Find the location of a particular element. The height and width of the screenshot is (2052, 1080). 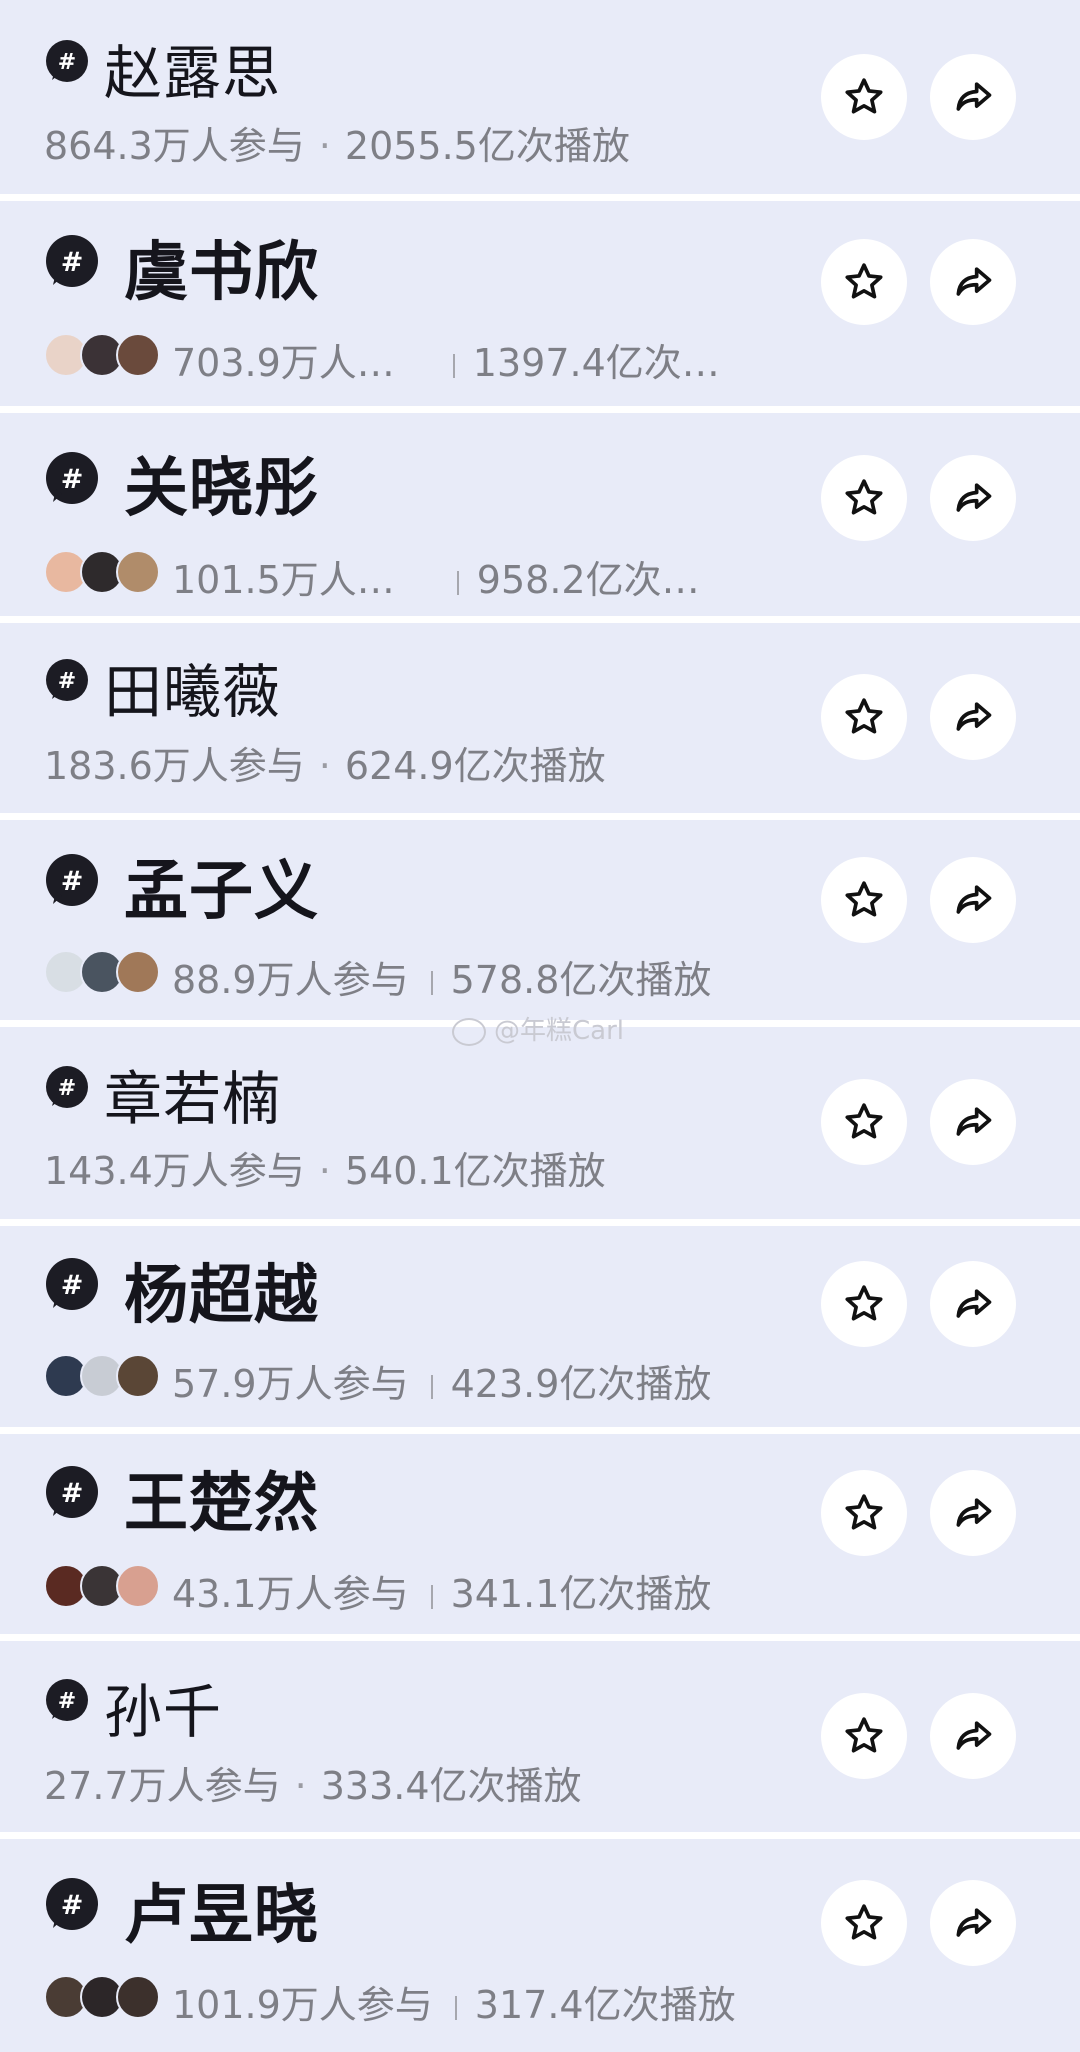

plays-count: 317.4亿次播放 is located at coordinates (605, 2005).